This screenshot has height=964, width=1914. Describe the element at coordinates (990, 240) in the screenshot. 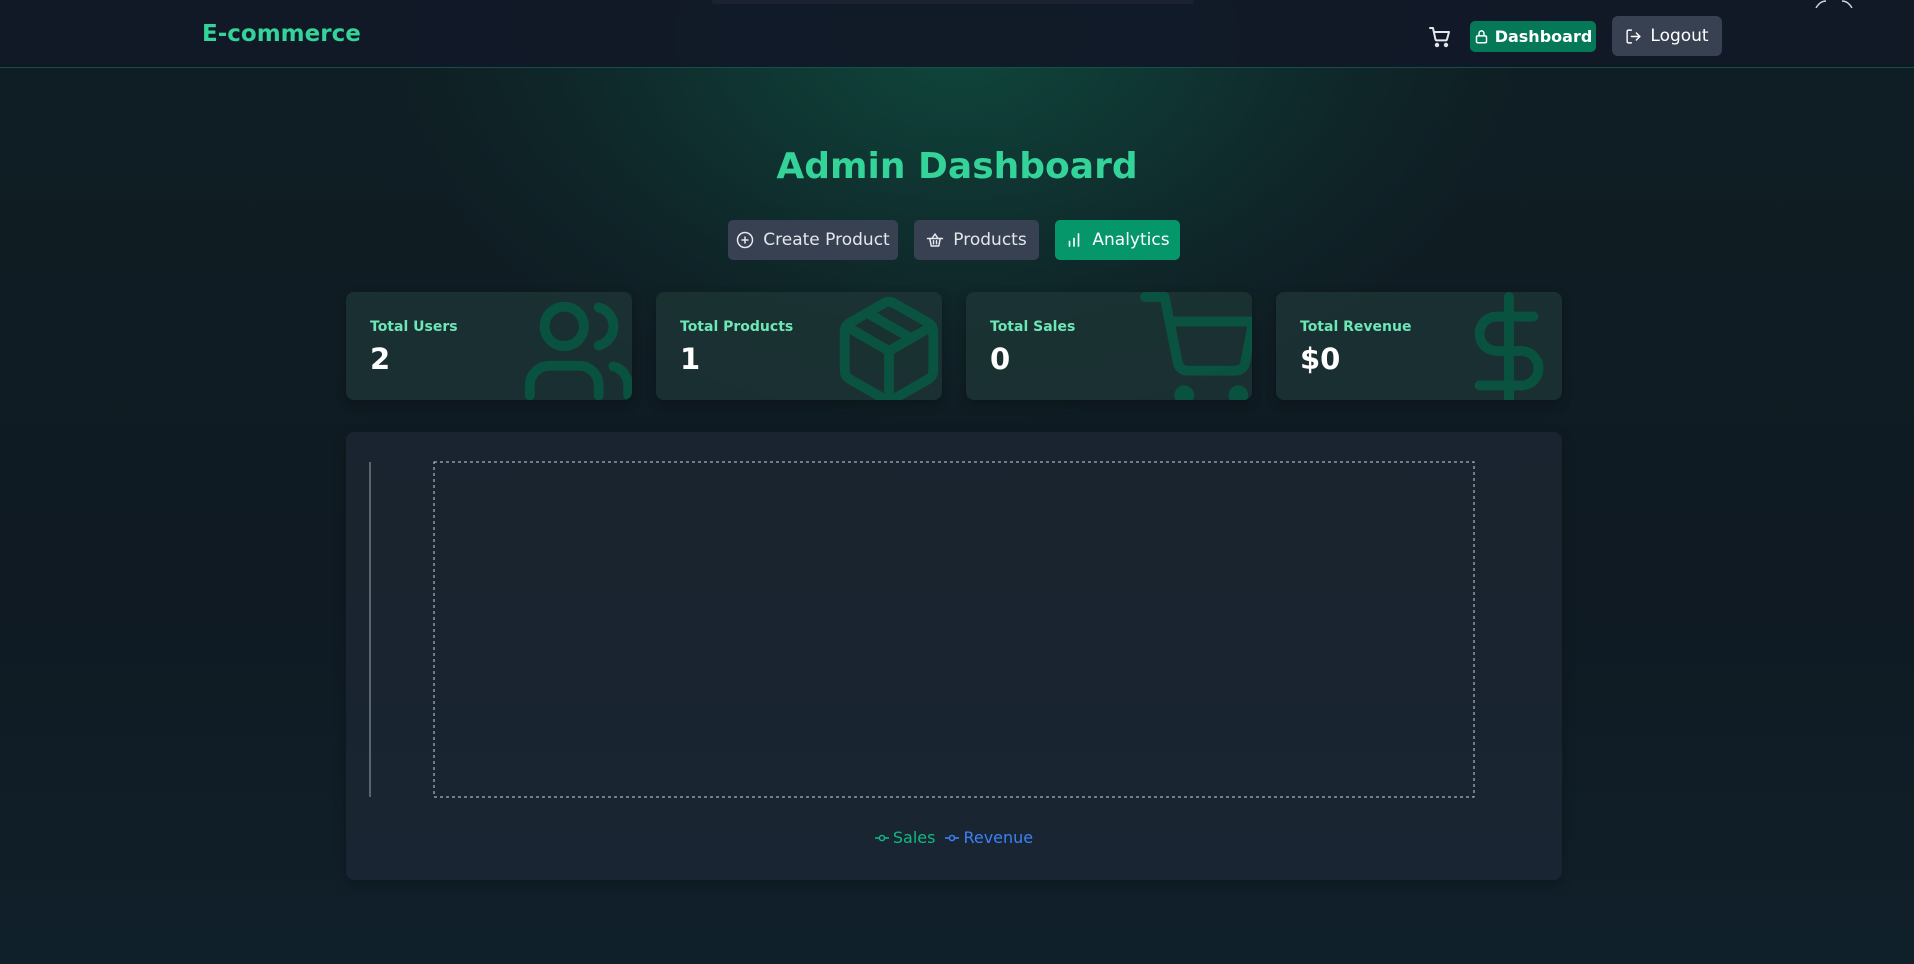

I see `tab-products-label: Products` at that location.